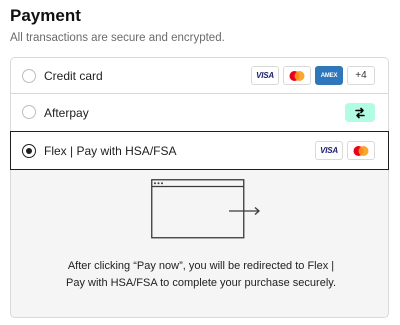  What do you see at coordinates (313, 75) in the screenshot?
I see `card-logos: VISA AMEX +4` at bounding box center [313, 75].